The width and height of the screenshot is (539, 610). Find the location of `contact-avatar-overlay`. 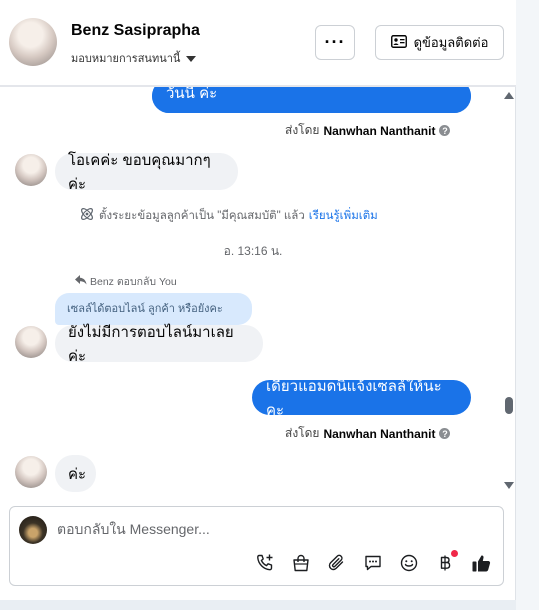

contact-avatar-overlay is located at coordinates (33, 42).